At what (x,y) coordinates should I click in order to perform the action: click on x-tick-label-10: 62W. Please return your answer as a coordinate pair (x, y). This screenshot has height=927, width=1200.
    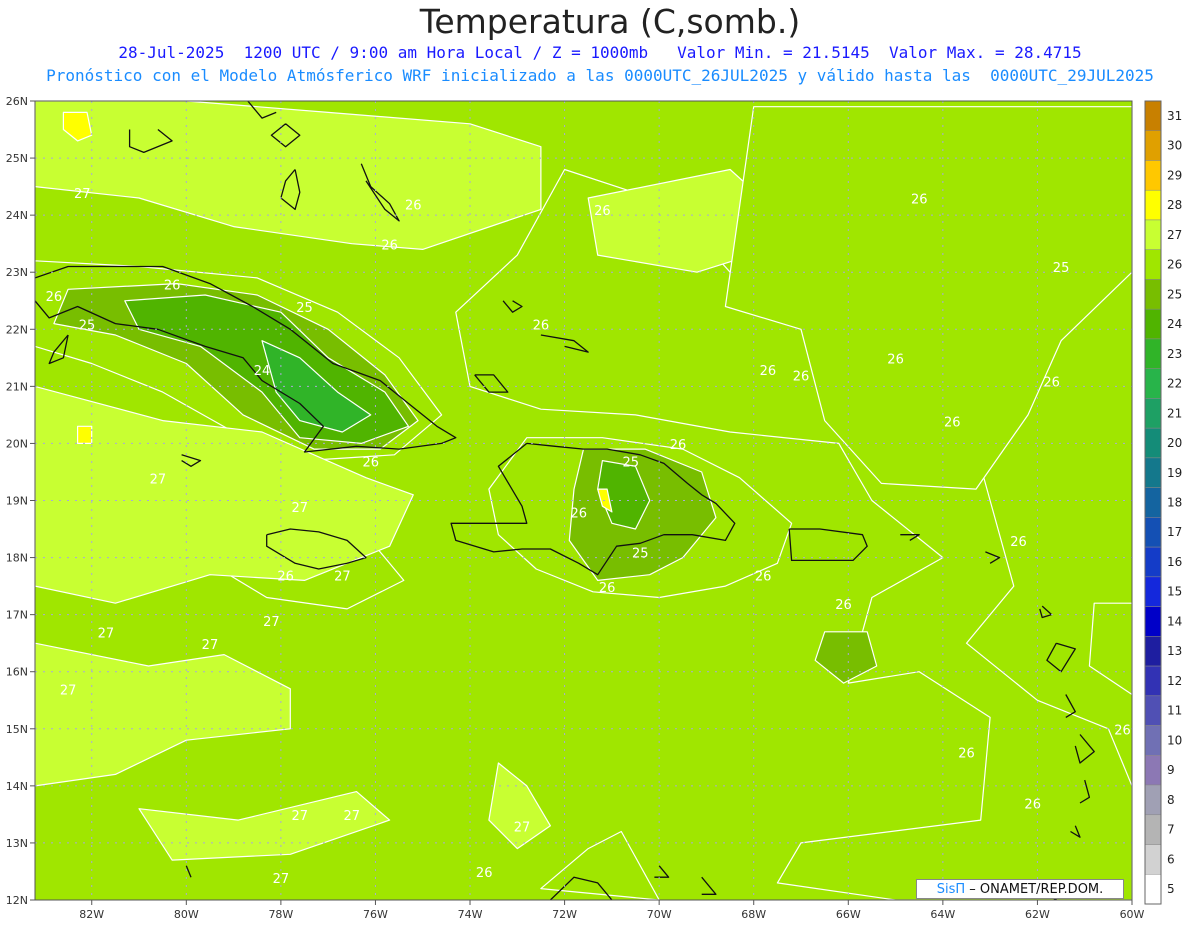
    Looking at the image, I should click on (1037, 914).